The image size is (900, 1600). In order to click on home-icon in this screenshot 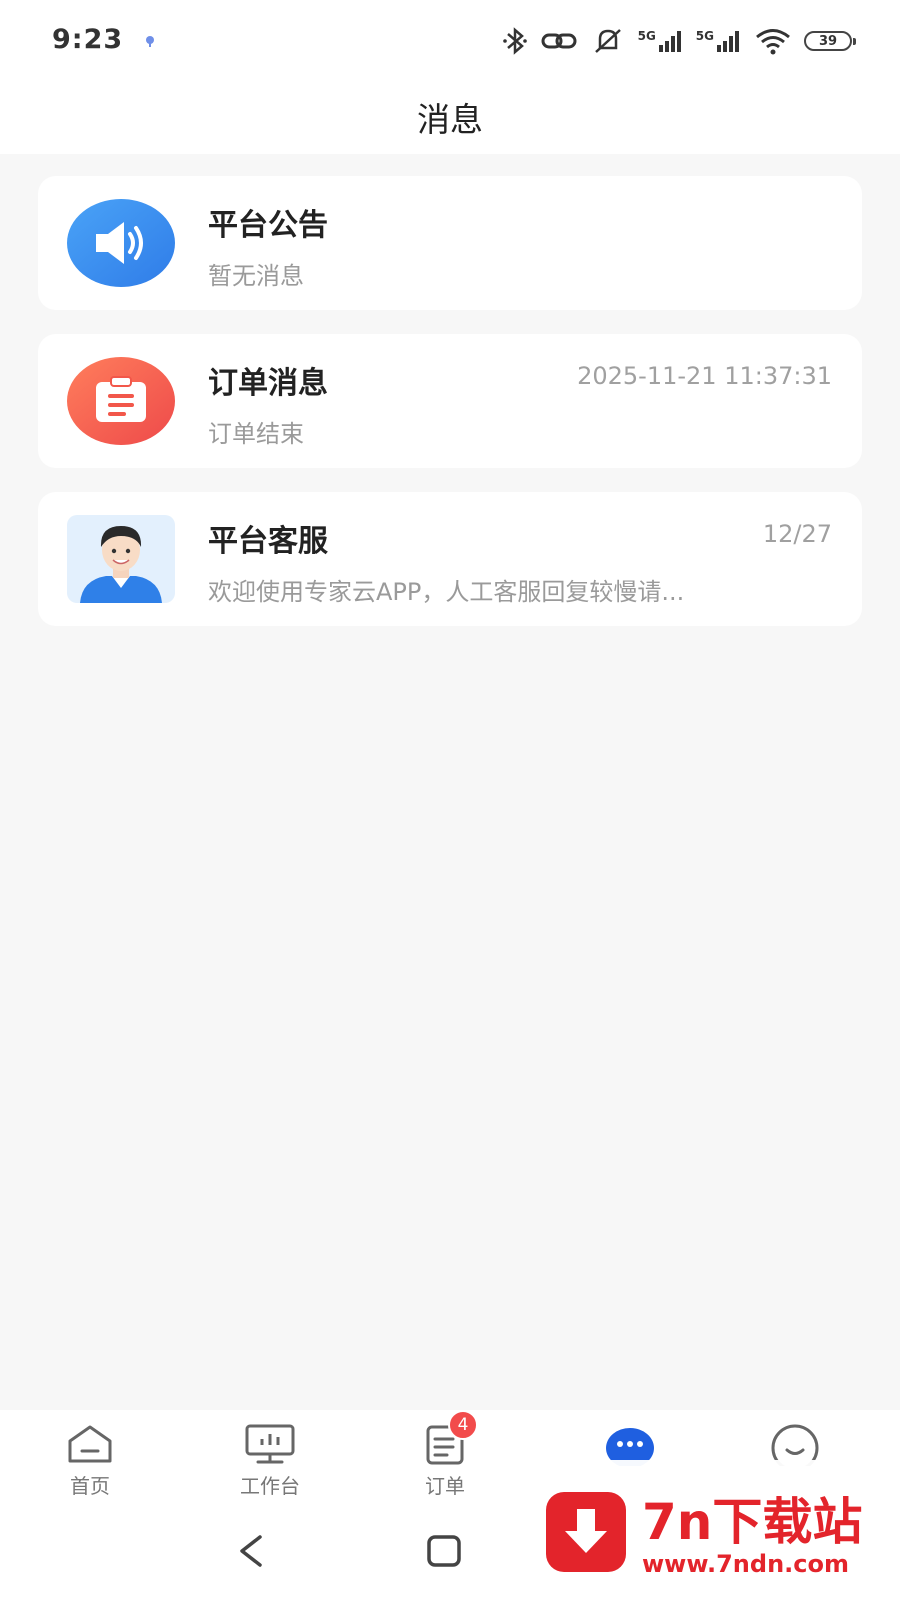, I will do `click(90, 1444)`.